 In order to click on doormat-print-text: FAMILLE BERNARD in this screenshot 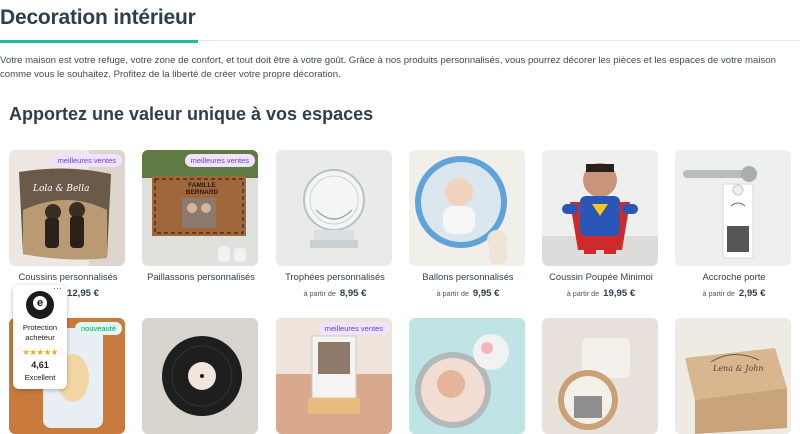, I will do `click(202, 189)`.